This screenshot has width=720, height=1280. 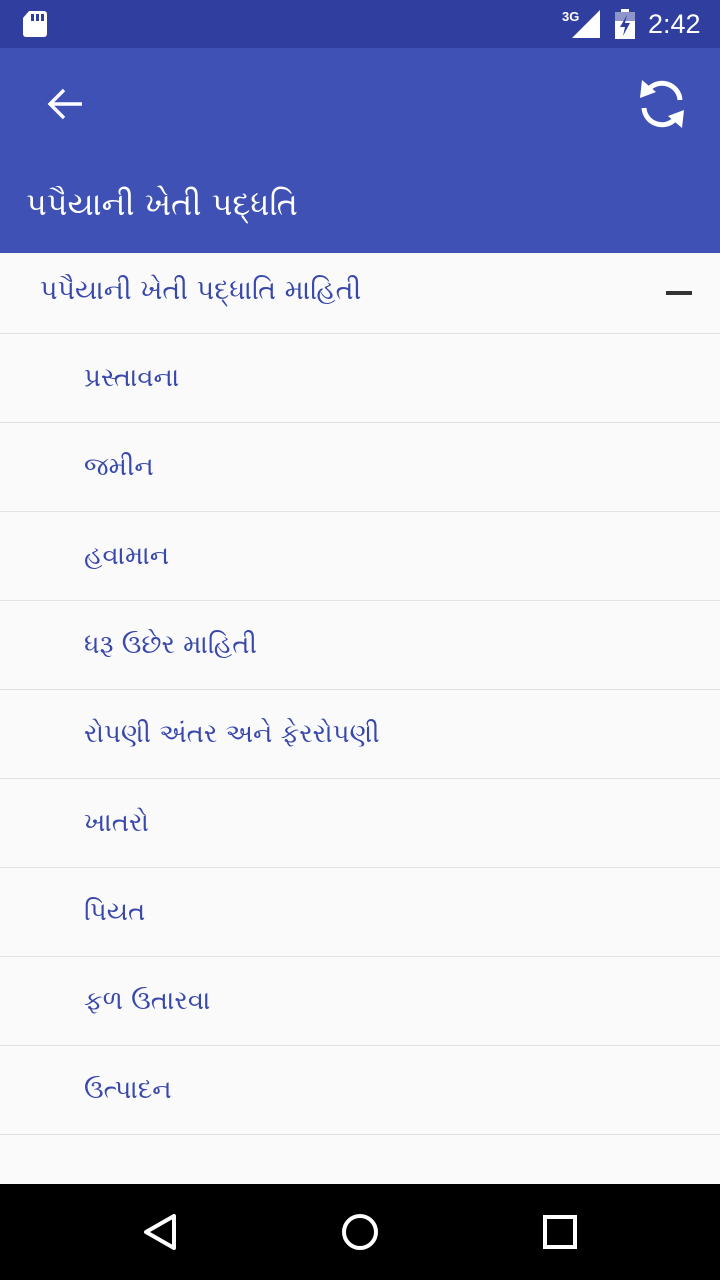 I want to click on nav-back-icon, so click(x=160, y=1232).